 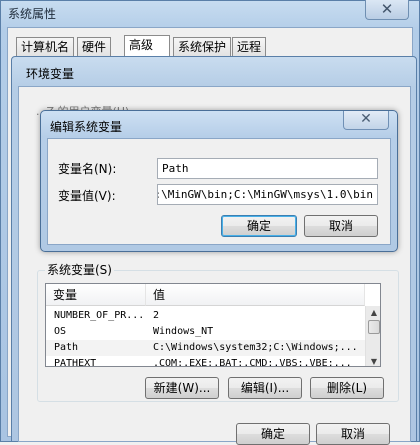 I want to click on row-variable: OS, so click(x=60, y=331).